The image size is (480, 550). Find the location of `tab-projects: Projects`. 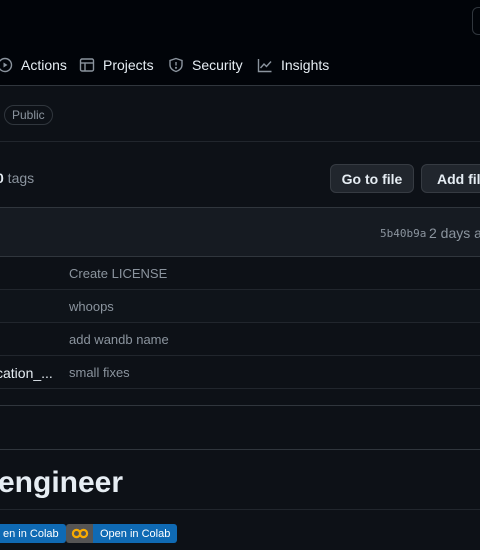

tab-projects: Projects is located at coordinates (116, 65).